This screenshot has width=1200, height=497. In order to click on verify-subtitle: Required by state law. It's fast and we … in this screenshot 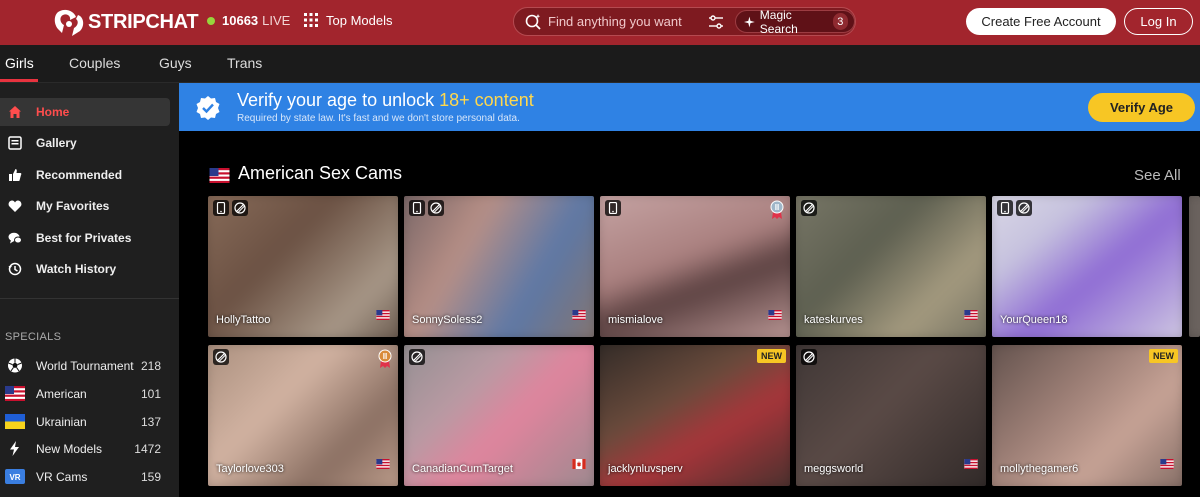, I will do `click(378, 118)`.